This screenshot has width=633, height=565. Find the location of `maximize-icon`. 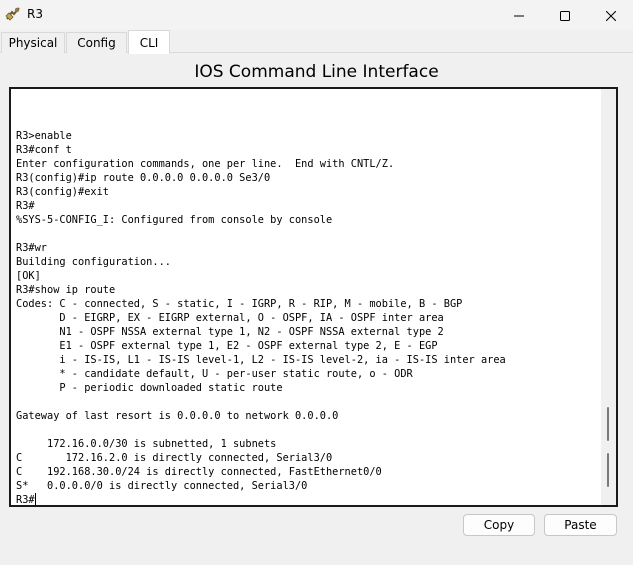

maximize-icon is located at coordinates (565, 15).